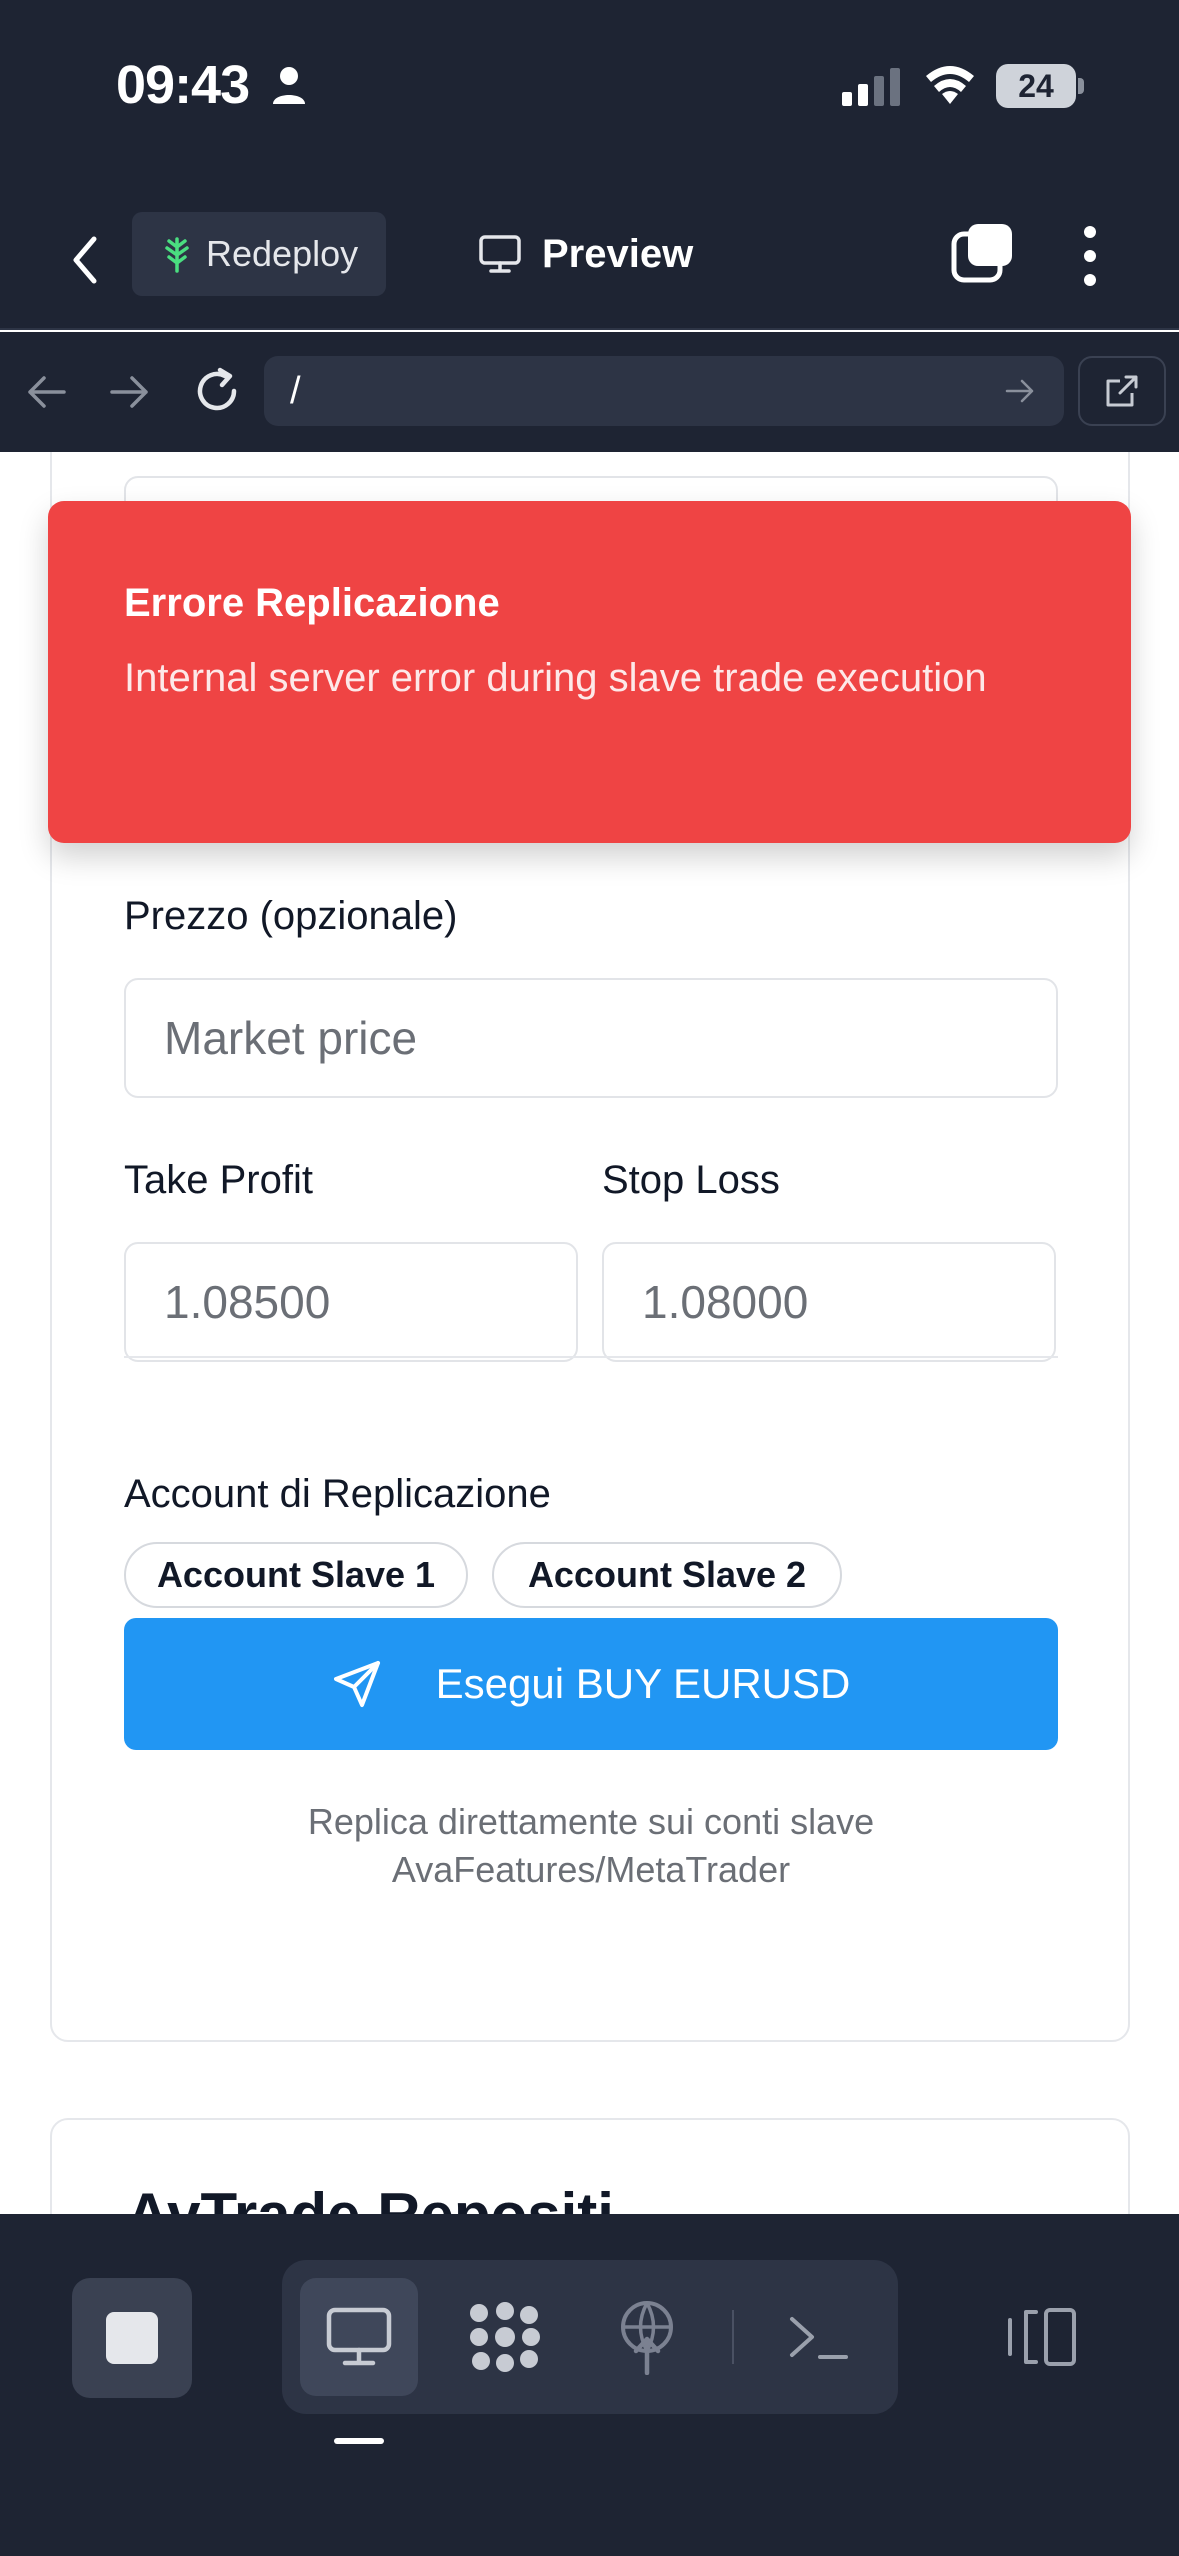  I want to click on redeploy-button: Redeploy, so click(259, 254).